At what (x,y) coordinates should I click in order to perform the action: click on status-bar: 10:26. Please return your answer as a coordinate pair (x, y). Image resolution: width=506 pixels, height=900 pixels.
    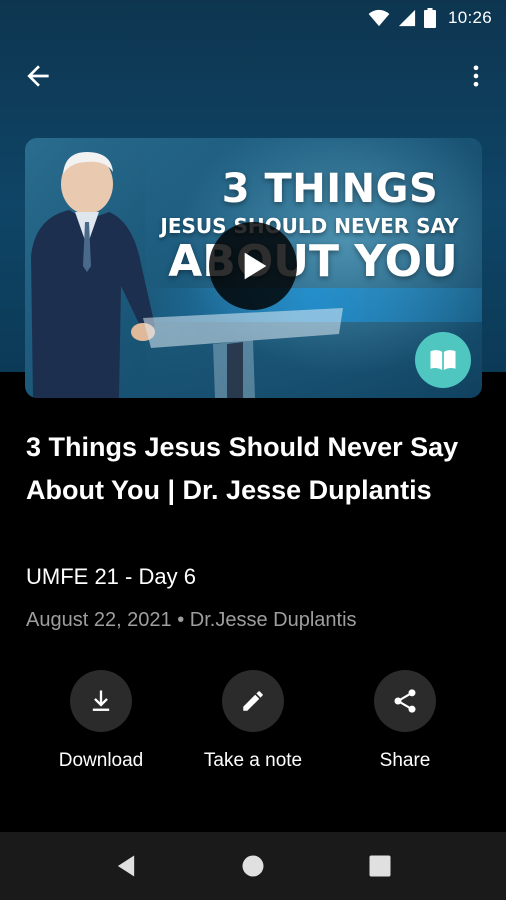
    Looking at the image, I should click on (253, 18).